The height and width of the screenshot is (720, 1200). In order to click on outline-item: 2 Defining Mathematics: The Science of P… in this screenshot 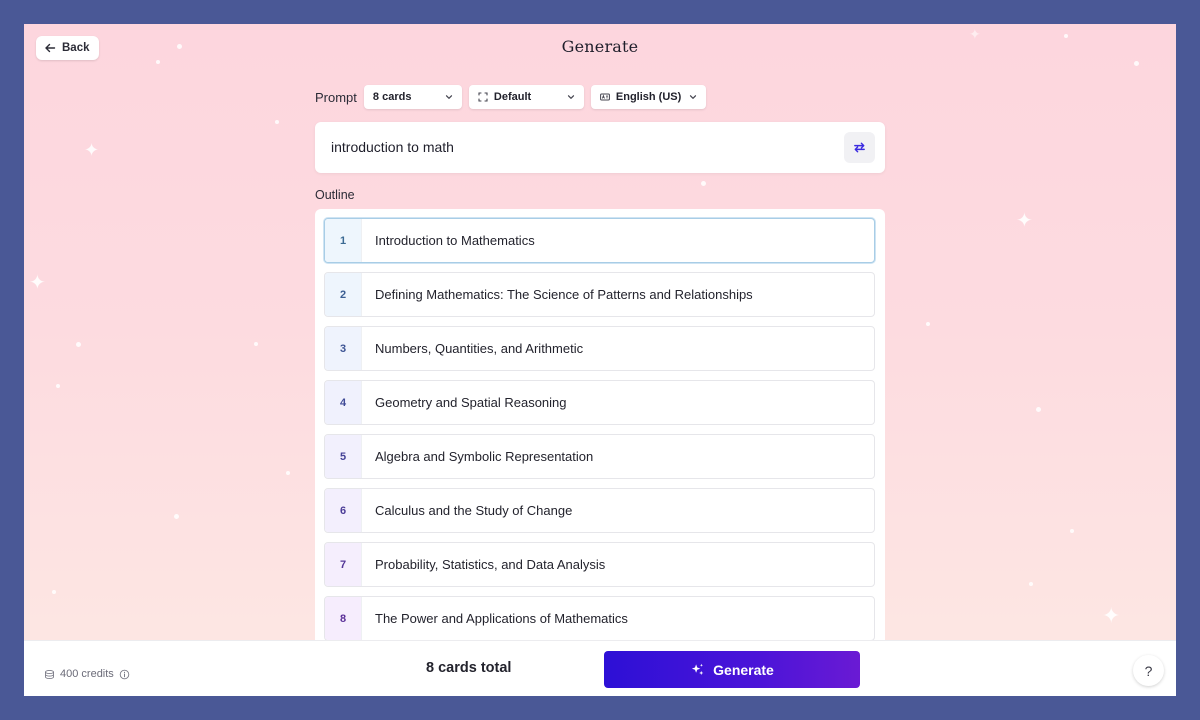, I will do `click(599, 294)`.